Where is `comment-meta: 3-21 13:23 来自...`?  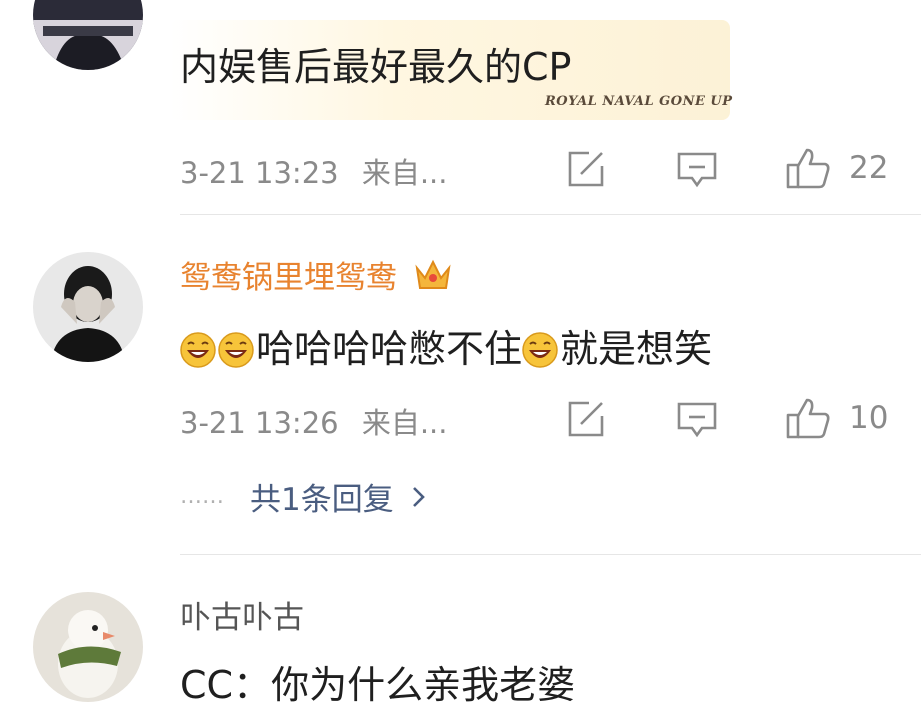
comment-meta: 3-21 13:23 来自... is located at coordinates (313, 171).